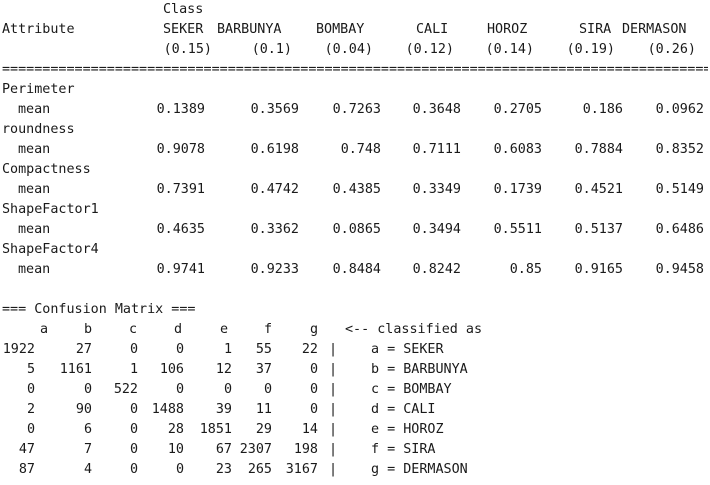  What do you see at coordinates (314, 329) in the screenshot?
I see `cm-column-letter: g` at bounding box center [314, 329].